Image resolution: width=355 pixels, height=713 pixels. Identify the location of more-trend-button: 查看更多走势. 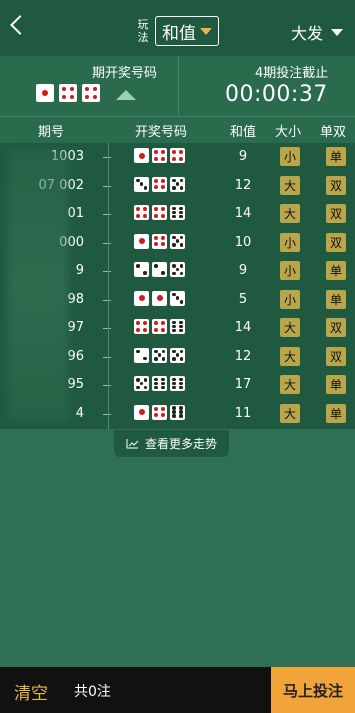
(171, 443).